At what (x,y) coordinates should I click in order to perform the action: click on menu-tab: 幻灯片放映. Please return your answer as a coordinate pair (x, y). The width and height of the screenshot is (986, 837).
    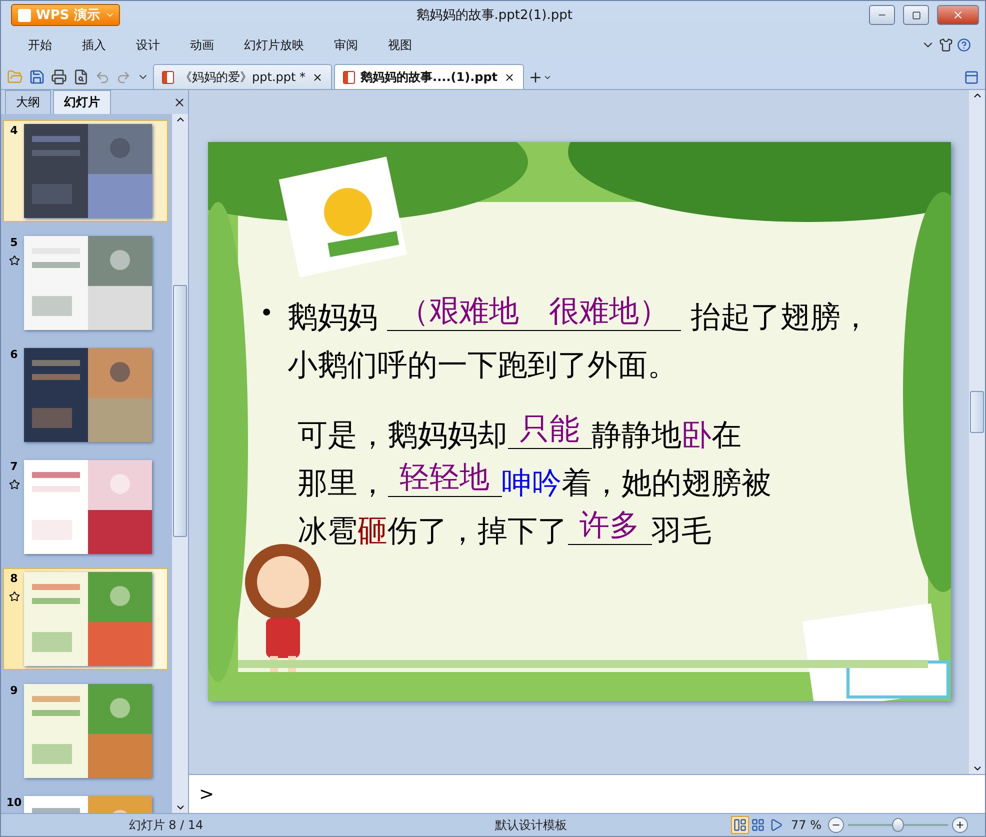
    Looking at the image, I should click on (274, 45).